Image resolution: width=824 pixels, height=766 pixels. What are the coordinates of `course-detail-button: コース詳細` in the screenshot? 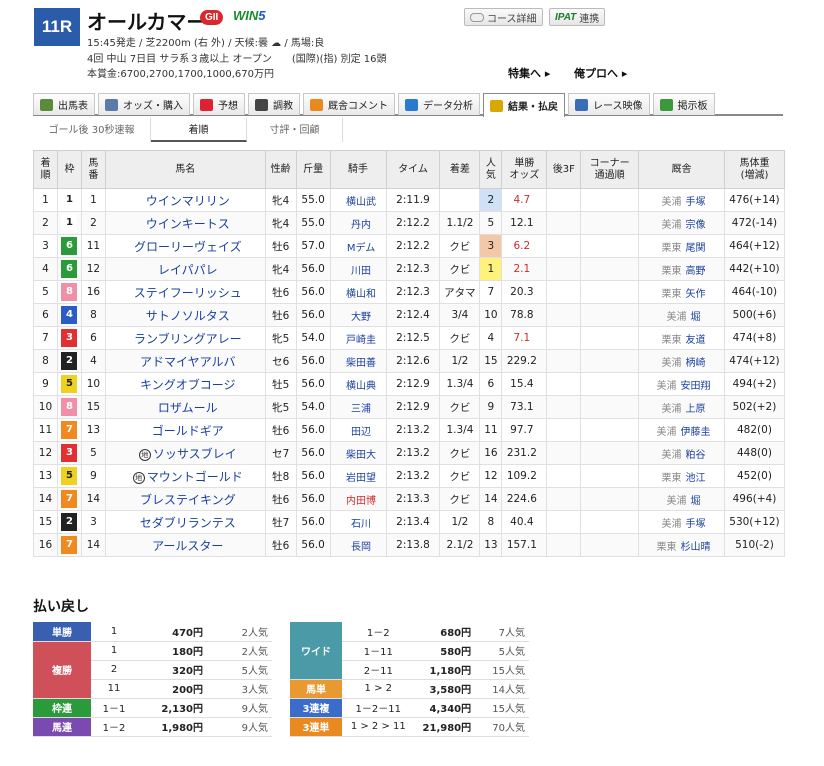 It's located at (503, 17).